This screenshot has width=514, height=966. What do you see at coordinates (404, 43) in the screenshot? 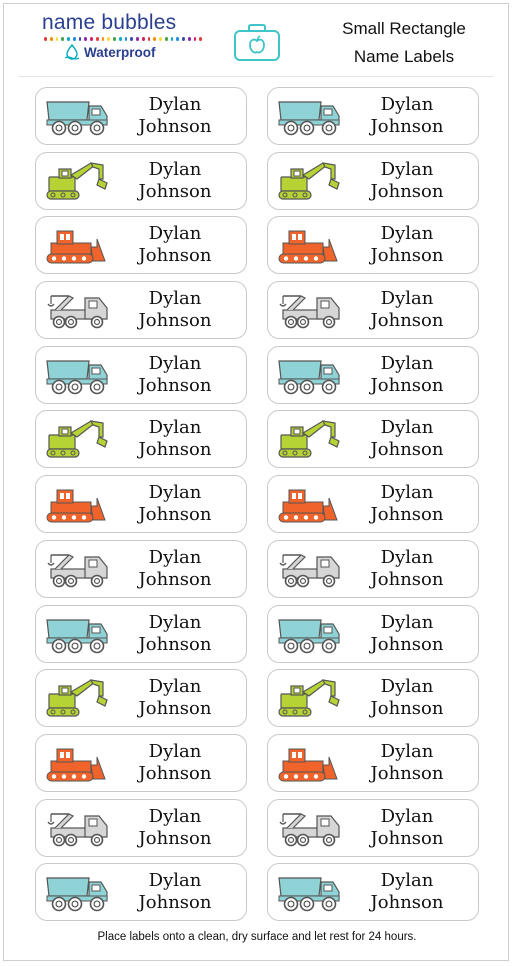
I see `sheet-title: Small Rectangle Name Labels` at bounding box center [404, 43].